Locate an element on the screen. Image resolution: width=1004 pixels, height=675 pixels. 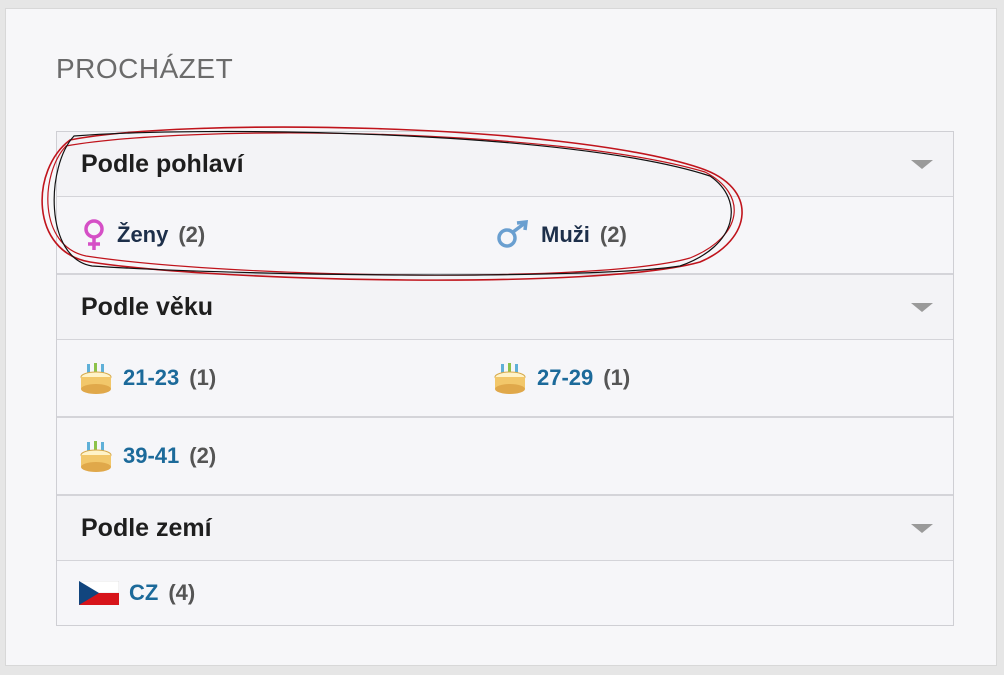
filter-link-country-cz: CZ (4) is located at coordinates (137, 593).